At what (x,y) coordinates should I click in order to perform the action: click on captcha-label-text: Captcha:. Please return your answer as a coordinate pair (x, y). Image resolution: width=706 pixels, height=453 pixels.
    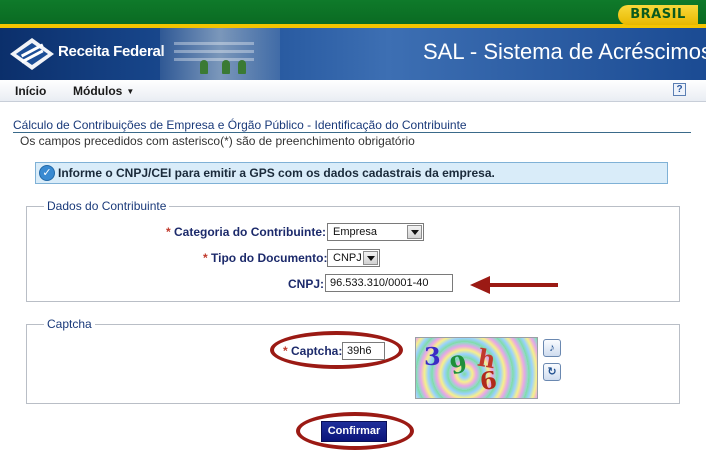
    Looking at the image, I should click on (317, 351).